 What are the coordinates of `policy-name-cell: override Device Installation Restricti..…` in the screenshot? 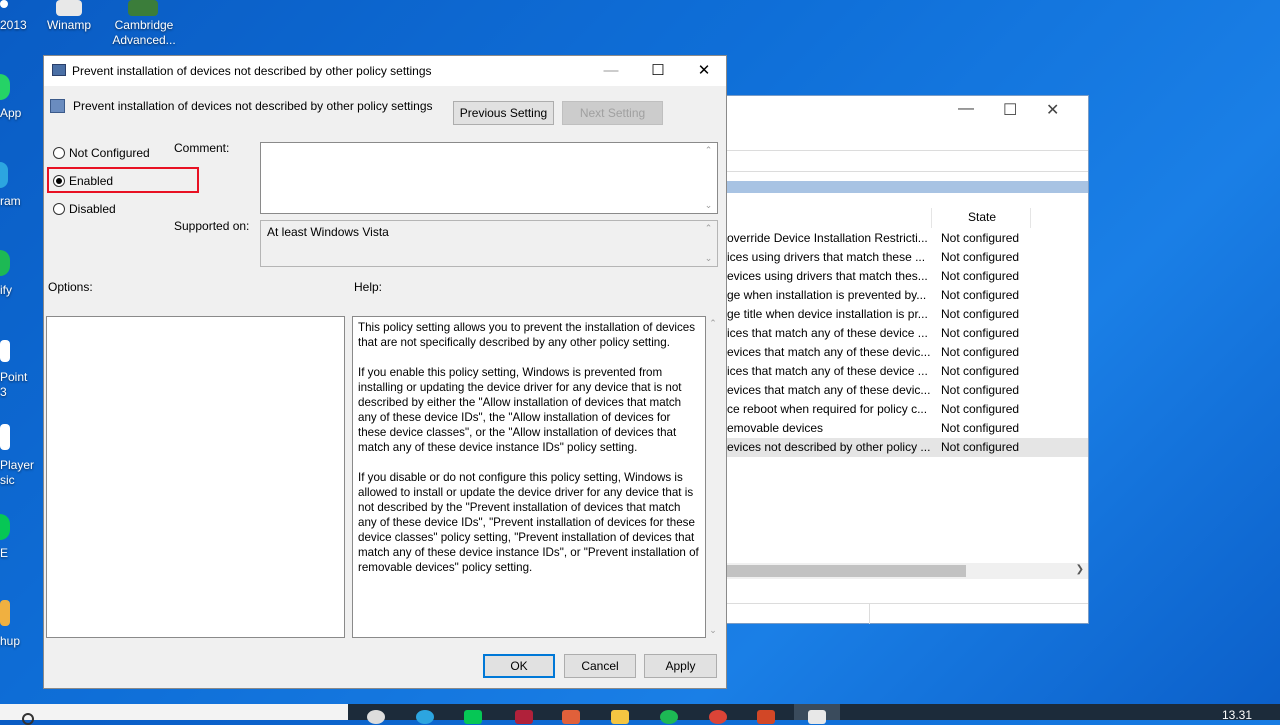 It's located at (827, 238).